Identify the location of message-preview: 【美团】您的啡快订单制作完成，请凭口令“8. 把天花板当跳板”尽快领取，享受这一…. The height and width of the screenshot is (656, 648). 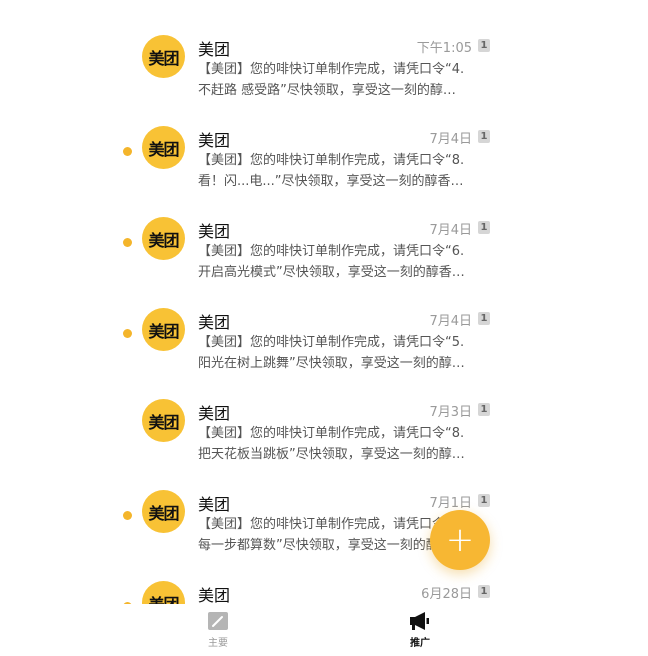
(331, 444).